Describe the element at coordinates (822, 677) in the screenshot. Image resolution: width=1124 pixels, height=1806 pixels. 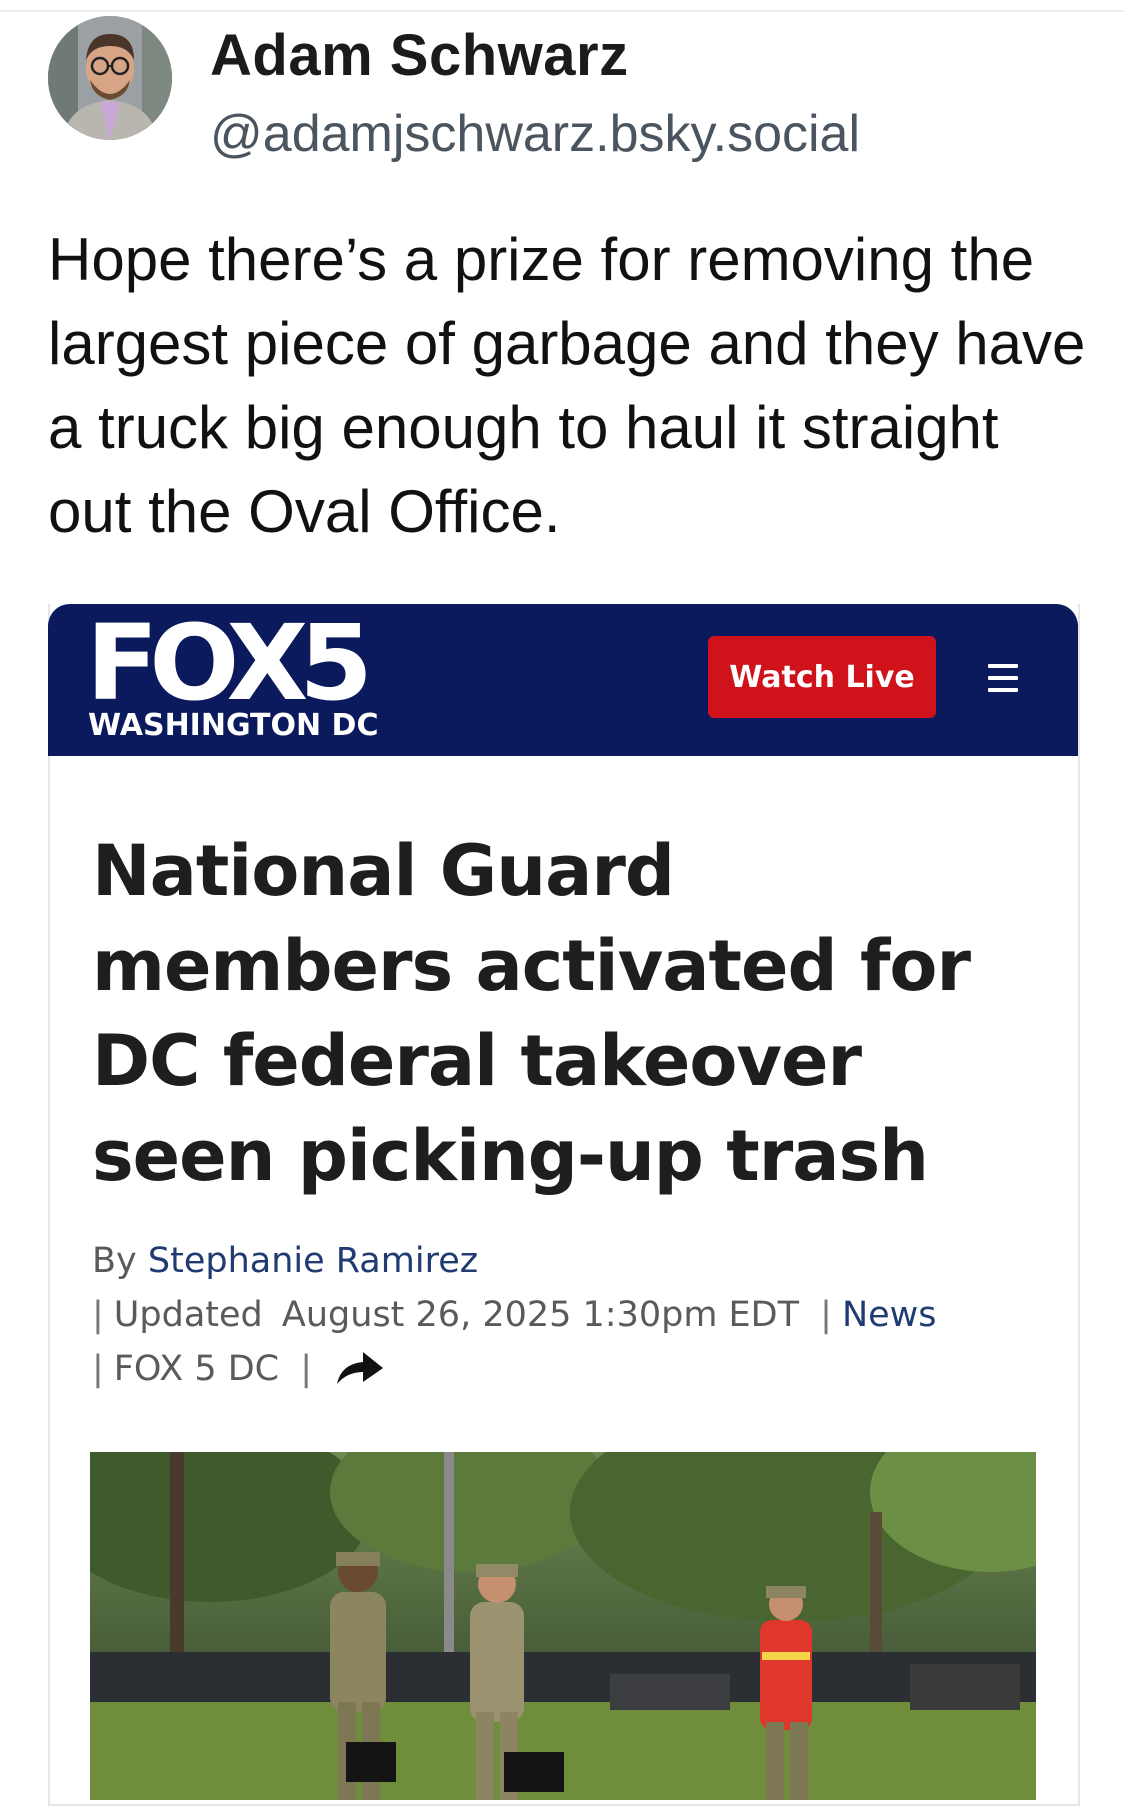
I see `watch-live-button: Watch Live` at that location.